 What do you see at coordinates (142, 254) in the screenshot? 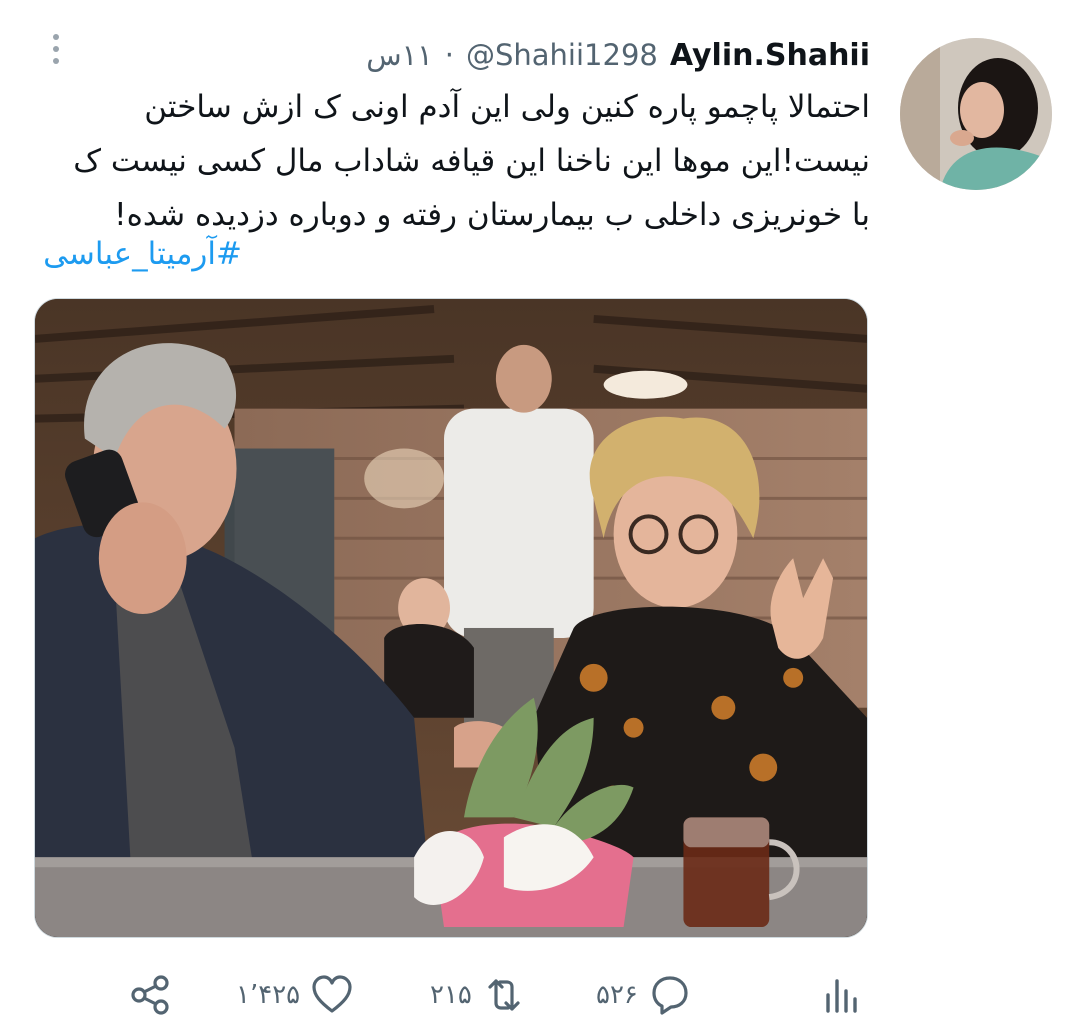
I see `hashtag-link: #آرمیتا_عباسی` at bounding box center [142, 254].